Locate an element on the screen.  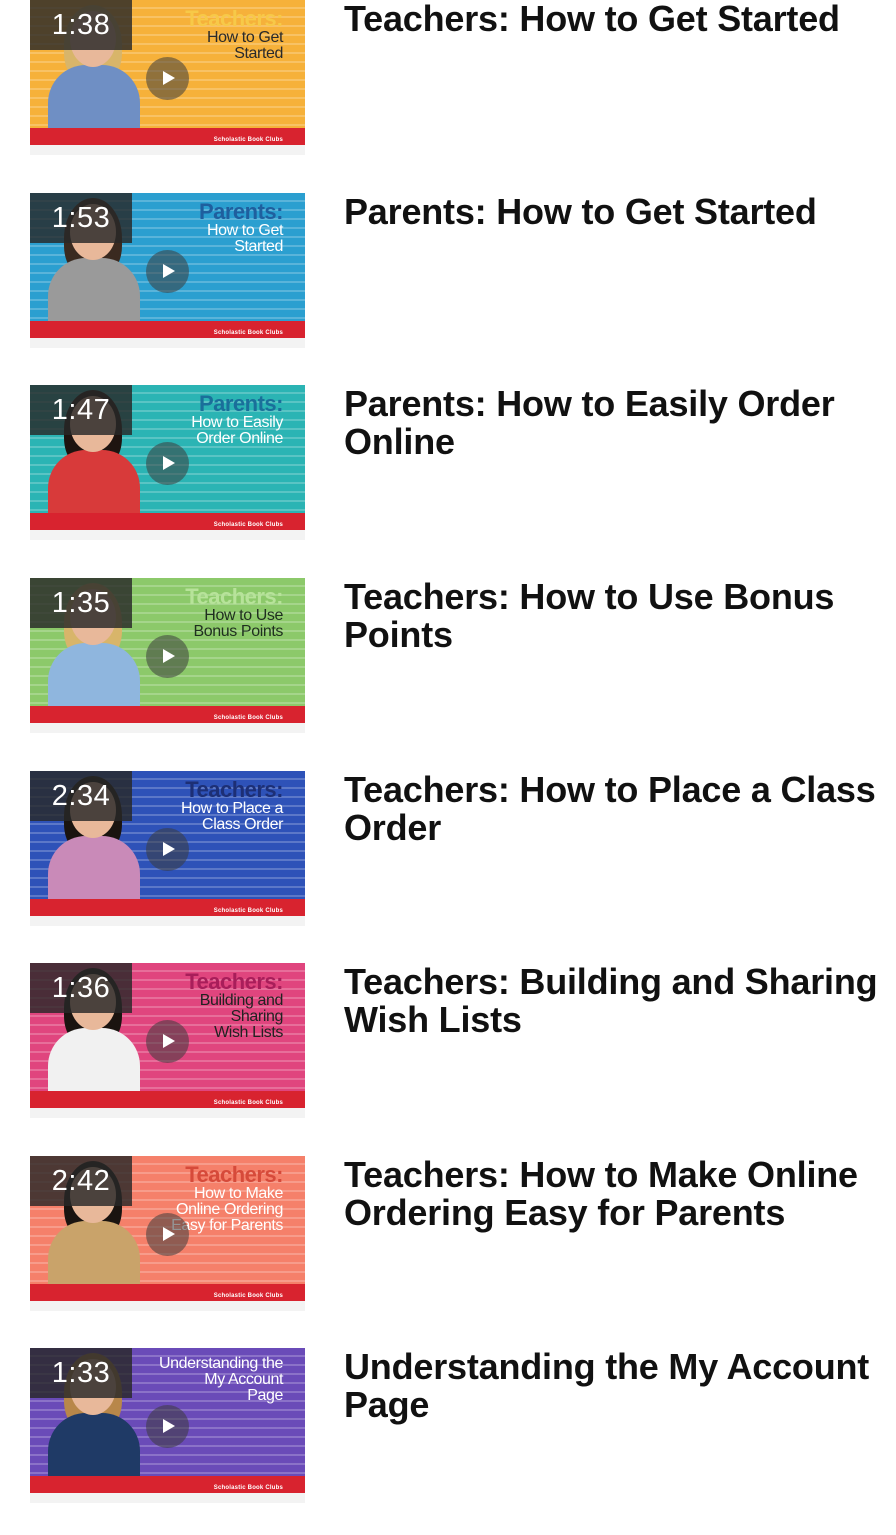
thumbnail-title: Understanding the My Account Page is located at coordinates (208, 1380).